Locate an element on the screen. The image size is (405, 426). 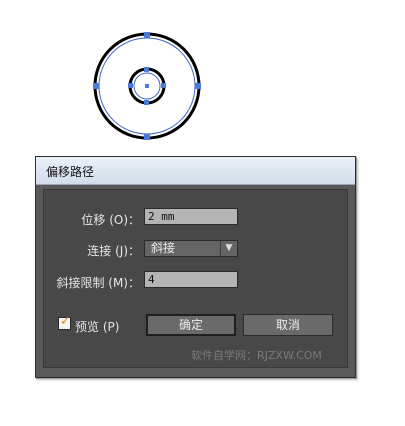
watermark-text: 软件自学网：RJZXW.COM is located at coordinates (256, 355).